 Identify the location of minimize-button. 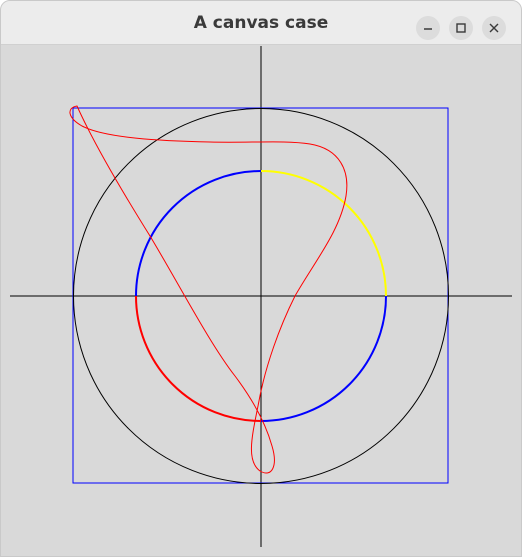
(428, 28).